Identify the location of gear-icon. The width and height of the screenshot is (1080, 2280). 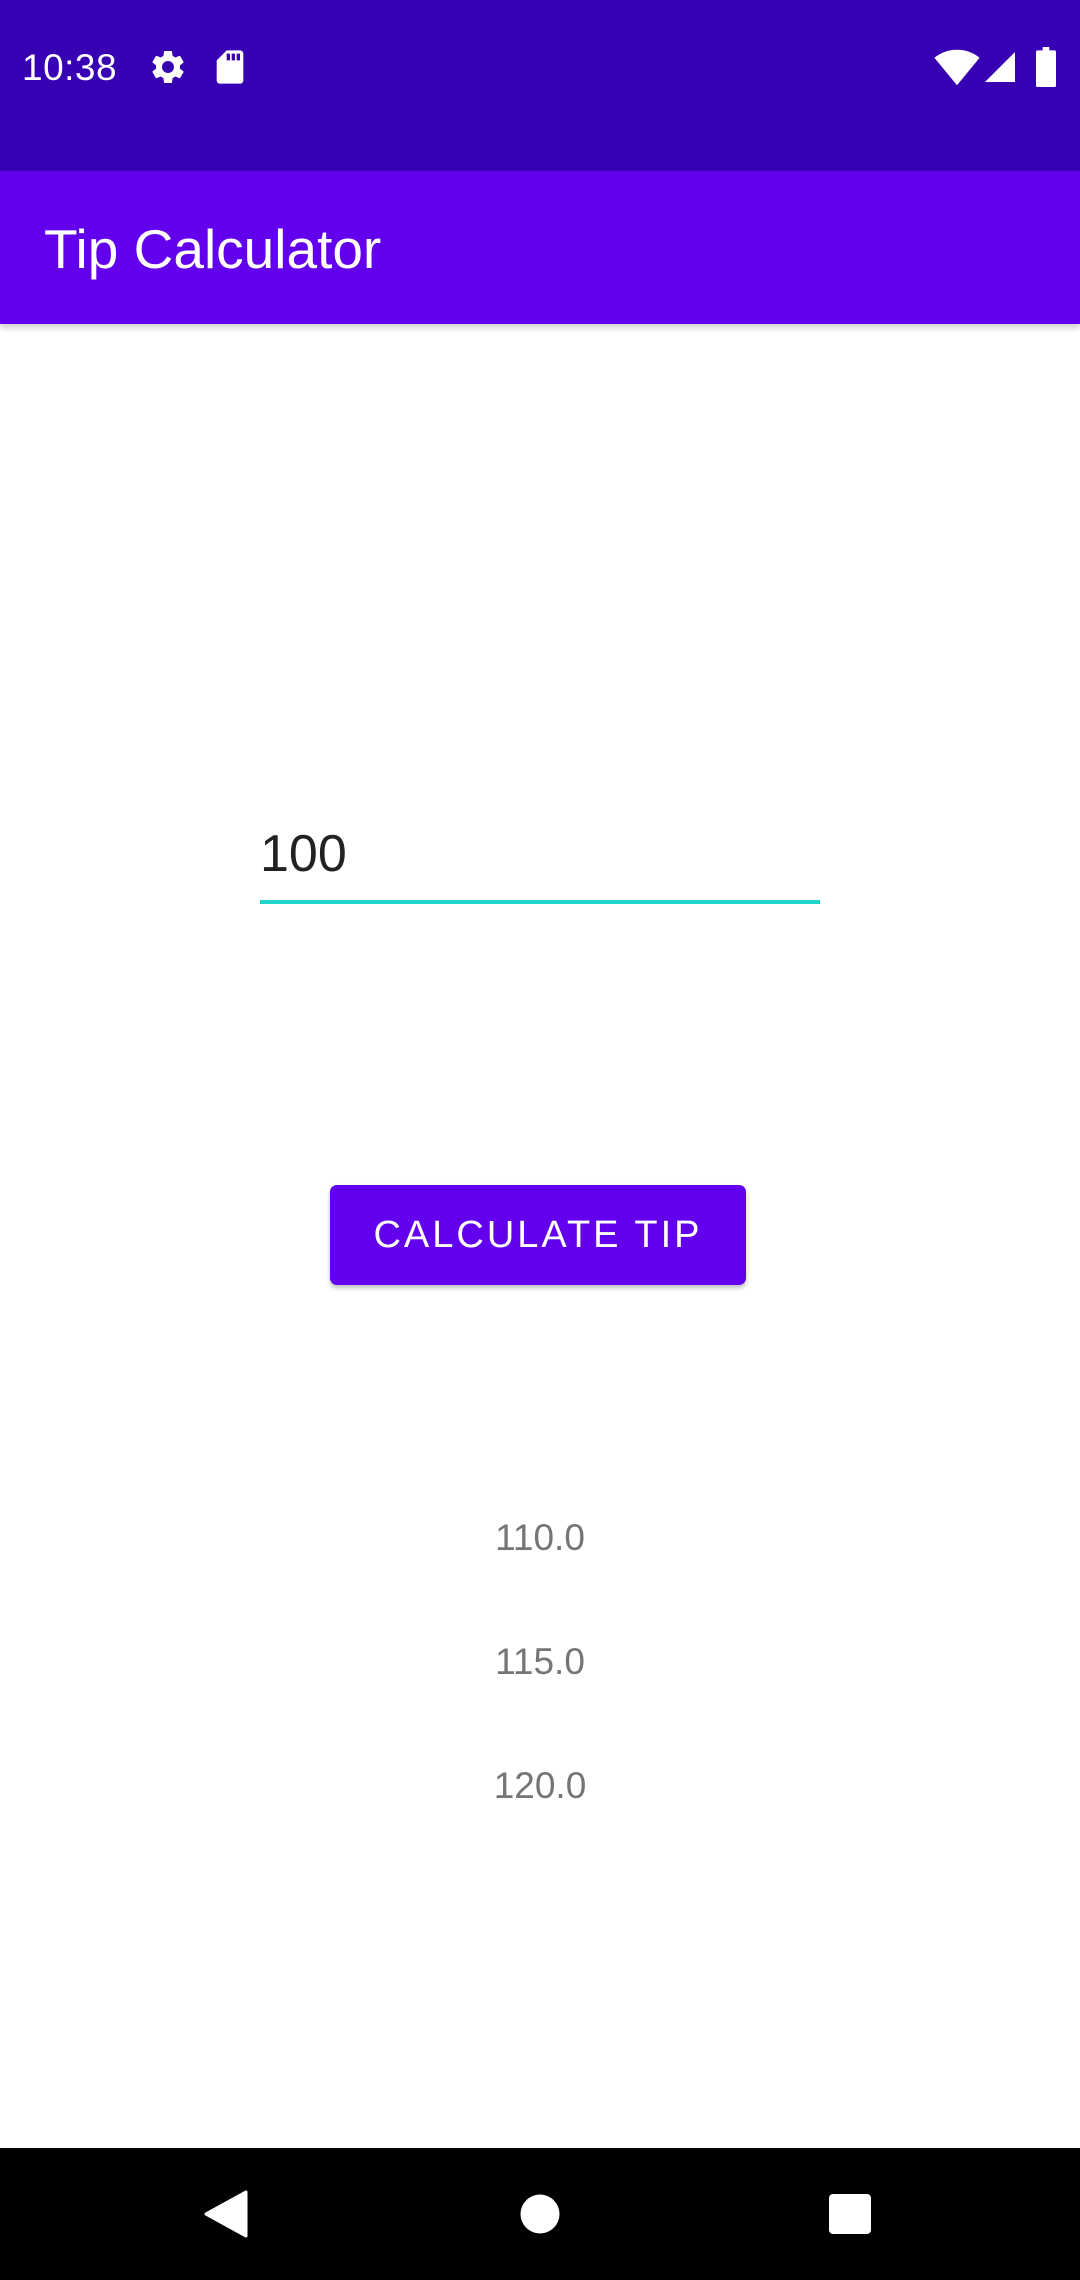
(168, 67).